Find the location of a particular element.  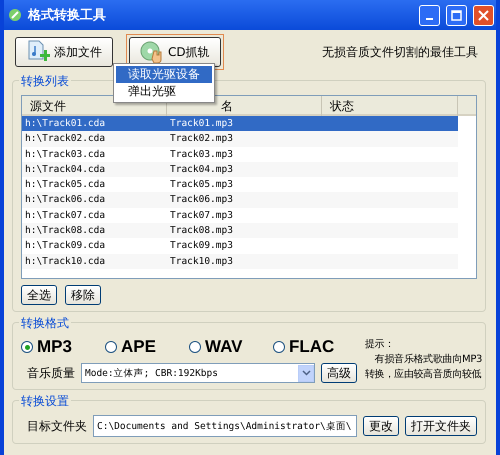

close-icon is located at coordinates (483, 15).